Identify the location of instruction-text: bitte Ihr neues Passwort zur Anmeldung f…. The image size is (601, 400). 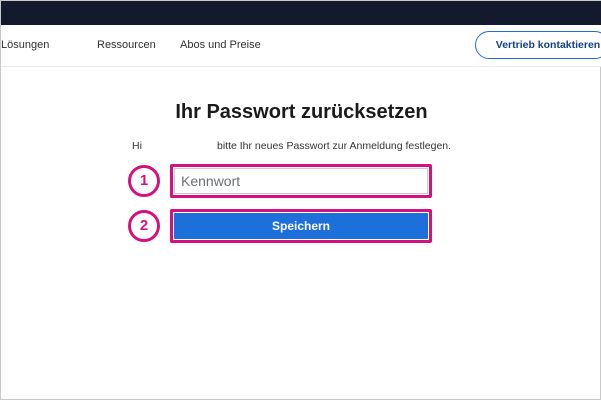
(334, 146).